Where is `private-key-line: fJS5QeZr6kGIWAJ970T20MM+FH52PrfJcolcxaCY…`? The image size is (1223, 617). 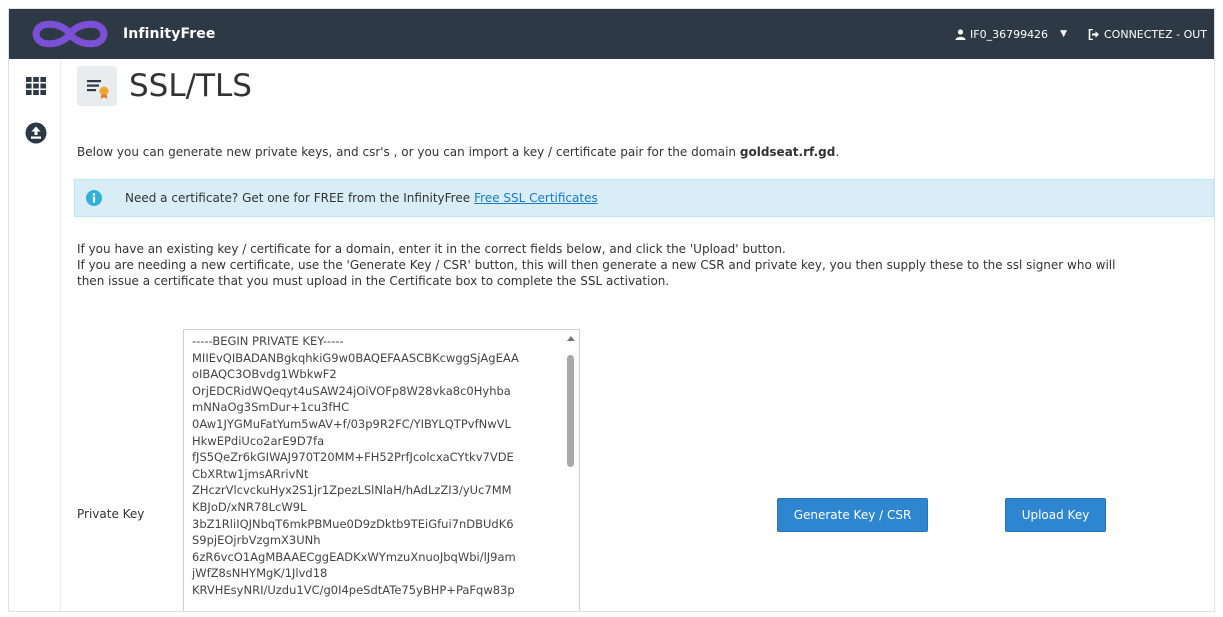
private-key-line: fJS5QeZr6kGIWAJ970T20MM+FH52PrfJcolcxaCY… is located at coordinates (353, 457).